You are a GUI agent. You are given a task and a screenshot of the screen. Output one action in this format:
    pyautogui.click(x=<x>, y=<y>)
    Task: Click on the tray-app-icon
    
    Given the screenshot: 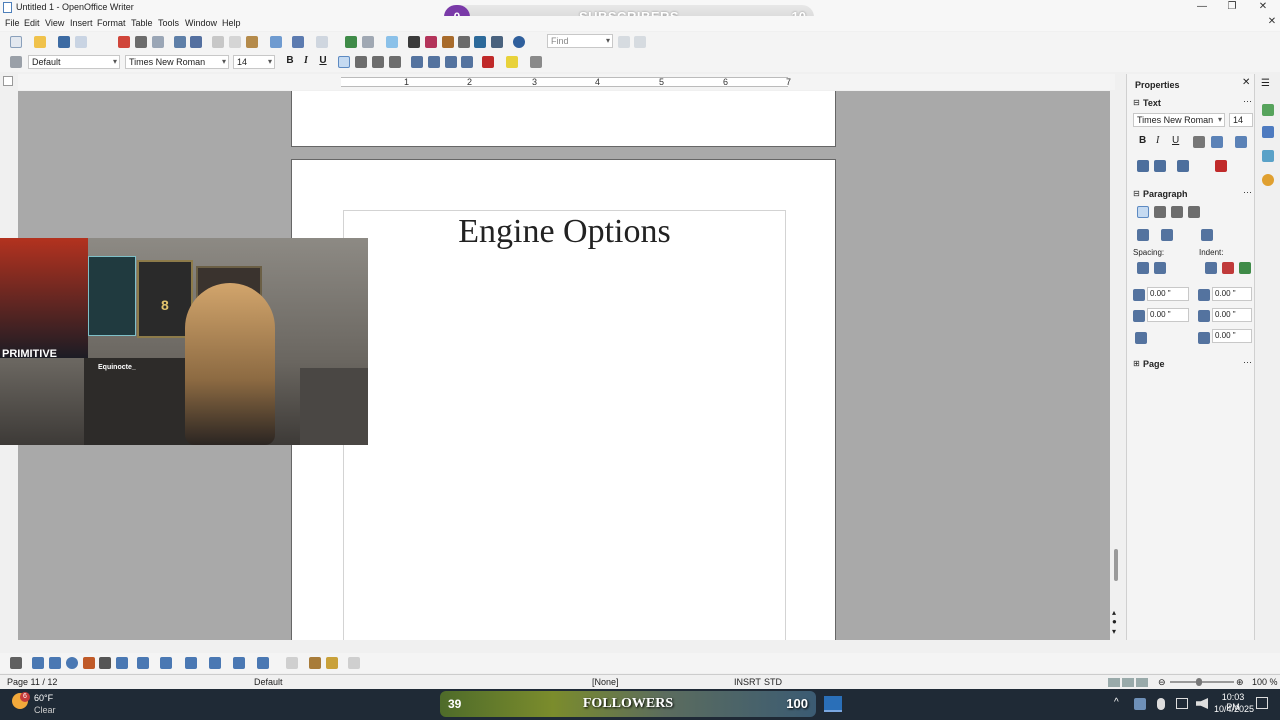 What is the action you would take?
    pyautogui.click(x=1140, y=704)
    